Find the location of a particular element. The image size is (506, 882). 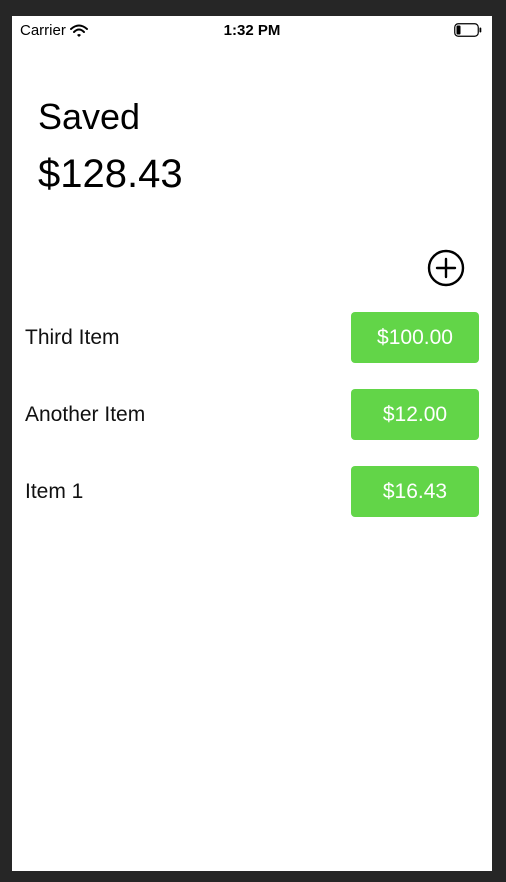

status-time: 1:32 PM is located at coordinates (252, 30).